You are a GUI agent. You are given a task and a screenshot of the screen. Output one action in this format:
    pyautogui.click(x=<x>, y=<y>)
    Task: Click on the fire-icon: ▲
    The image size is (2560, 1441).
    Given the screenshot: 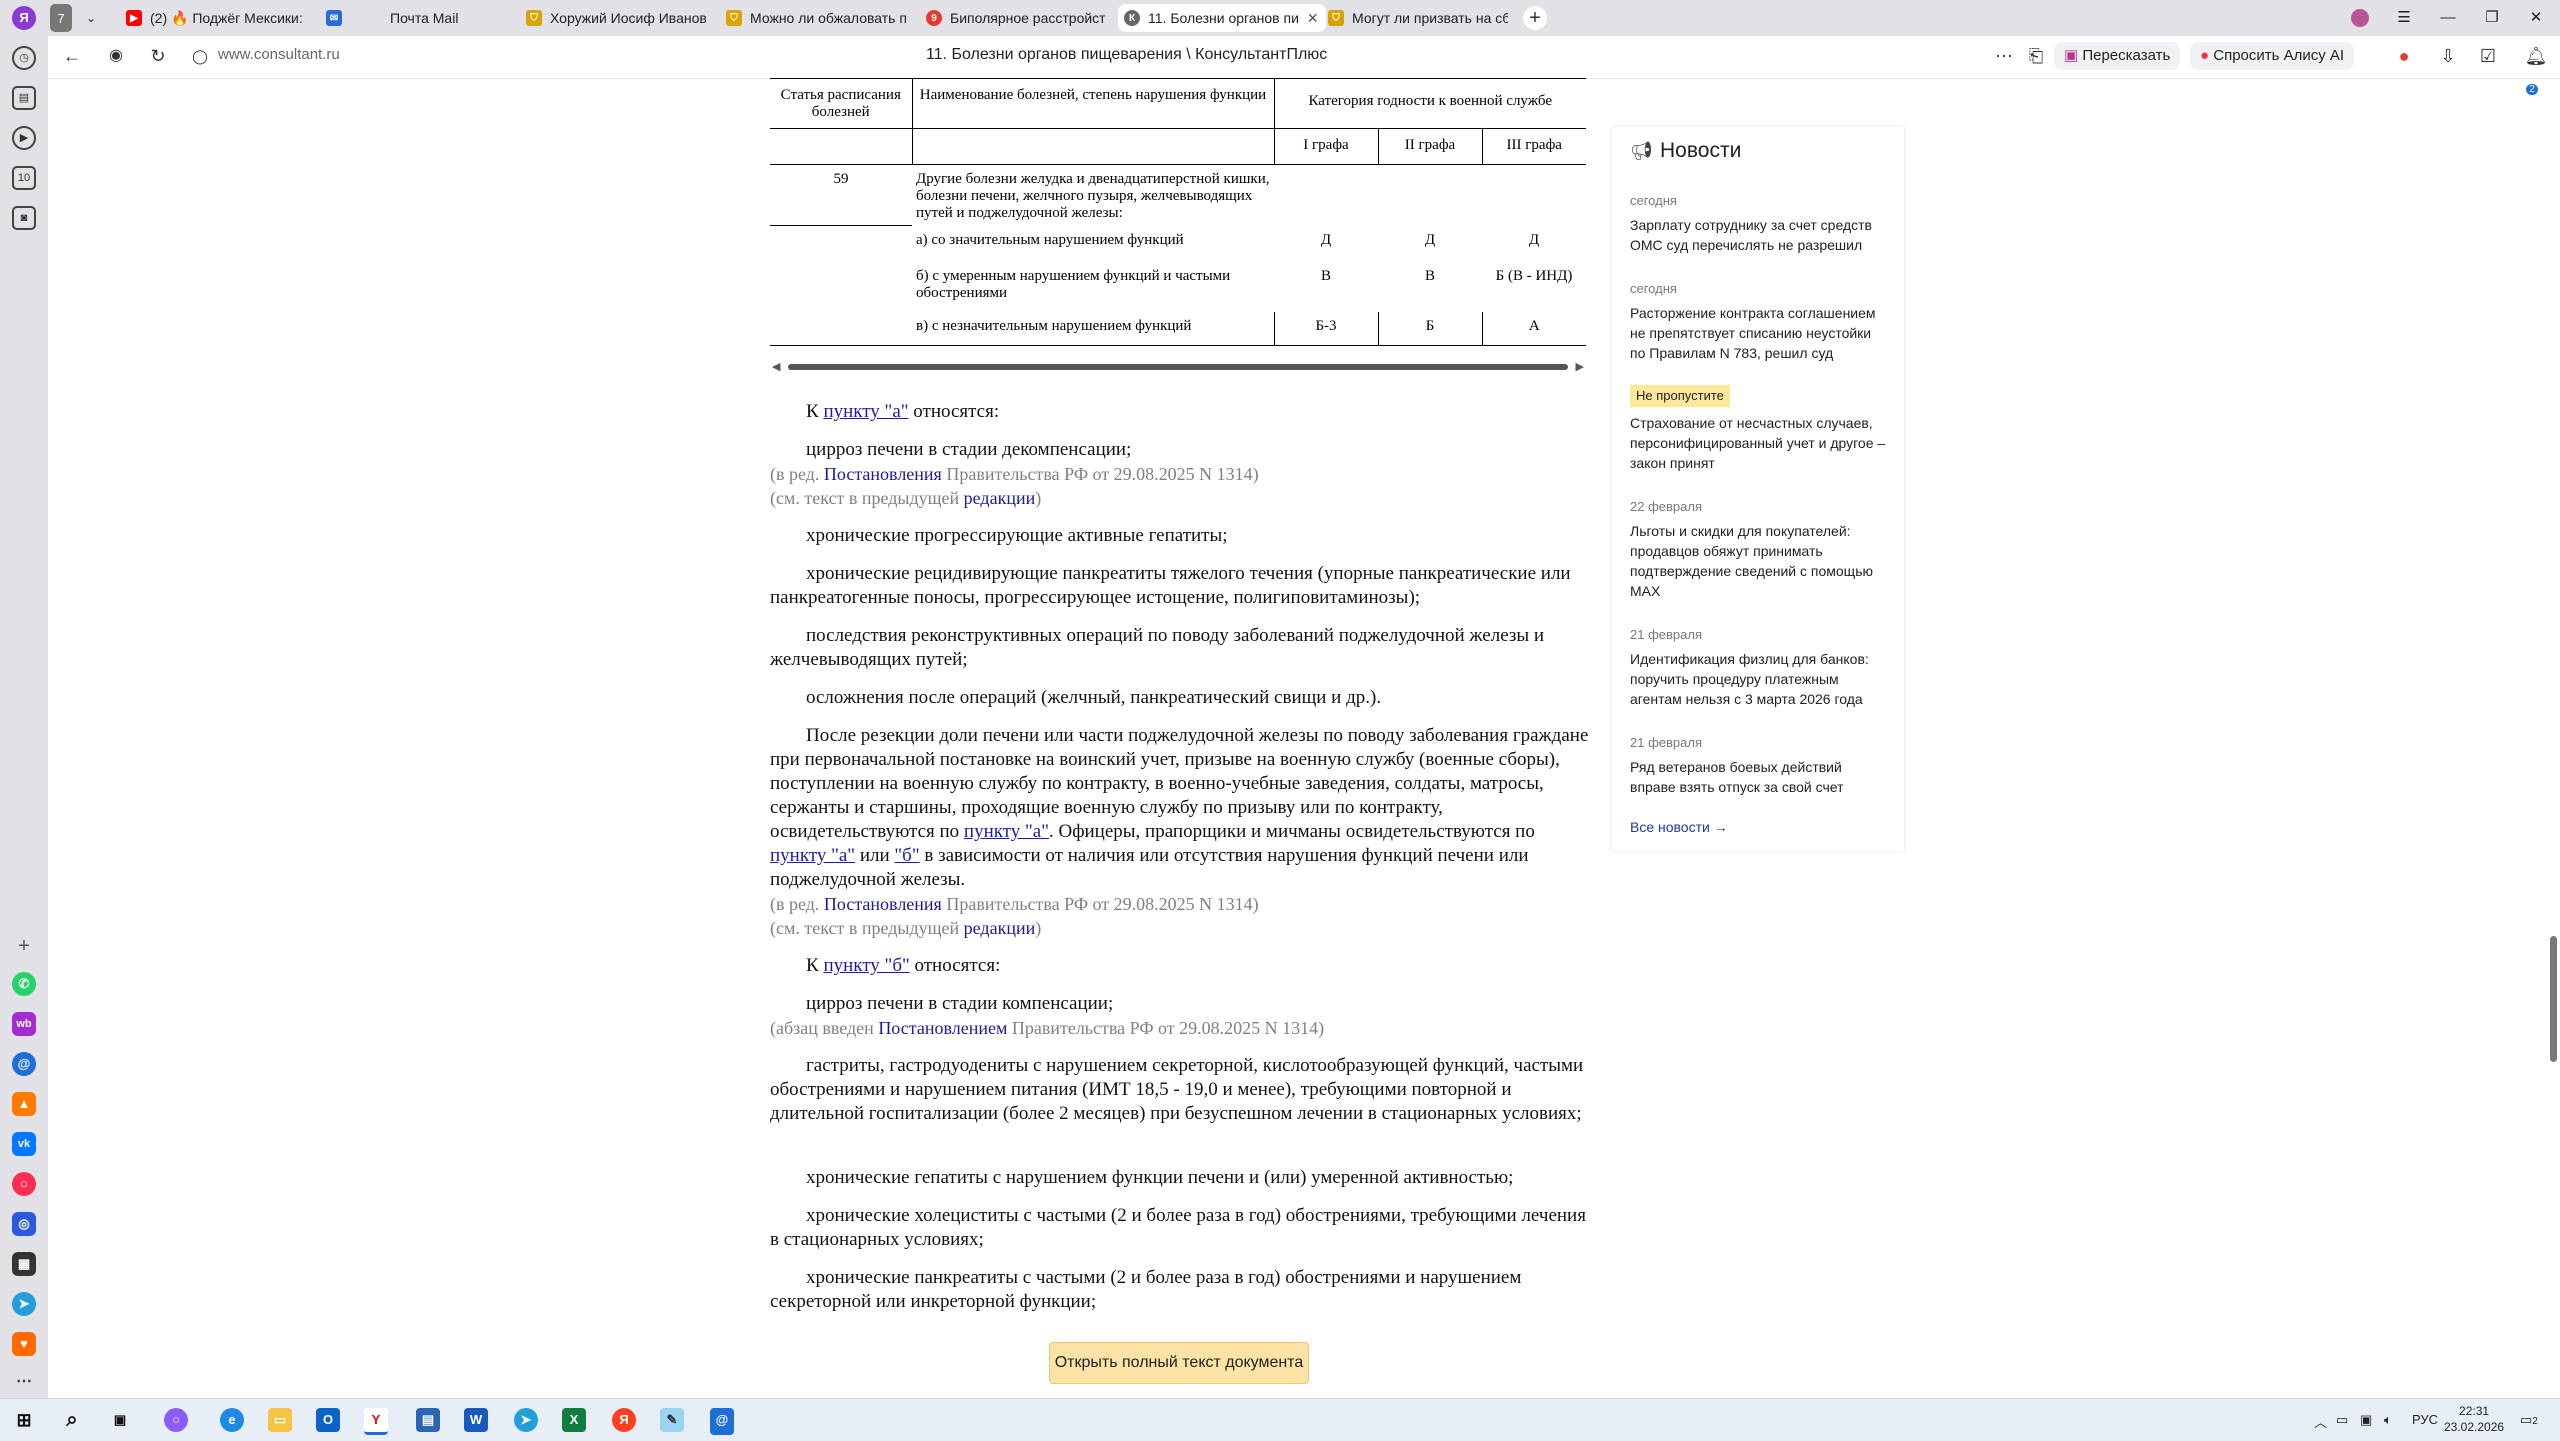 What is the action you would take?
    pyautogui.click(x=24, y=1104)
    